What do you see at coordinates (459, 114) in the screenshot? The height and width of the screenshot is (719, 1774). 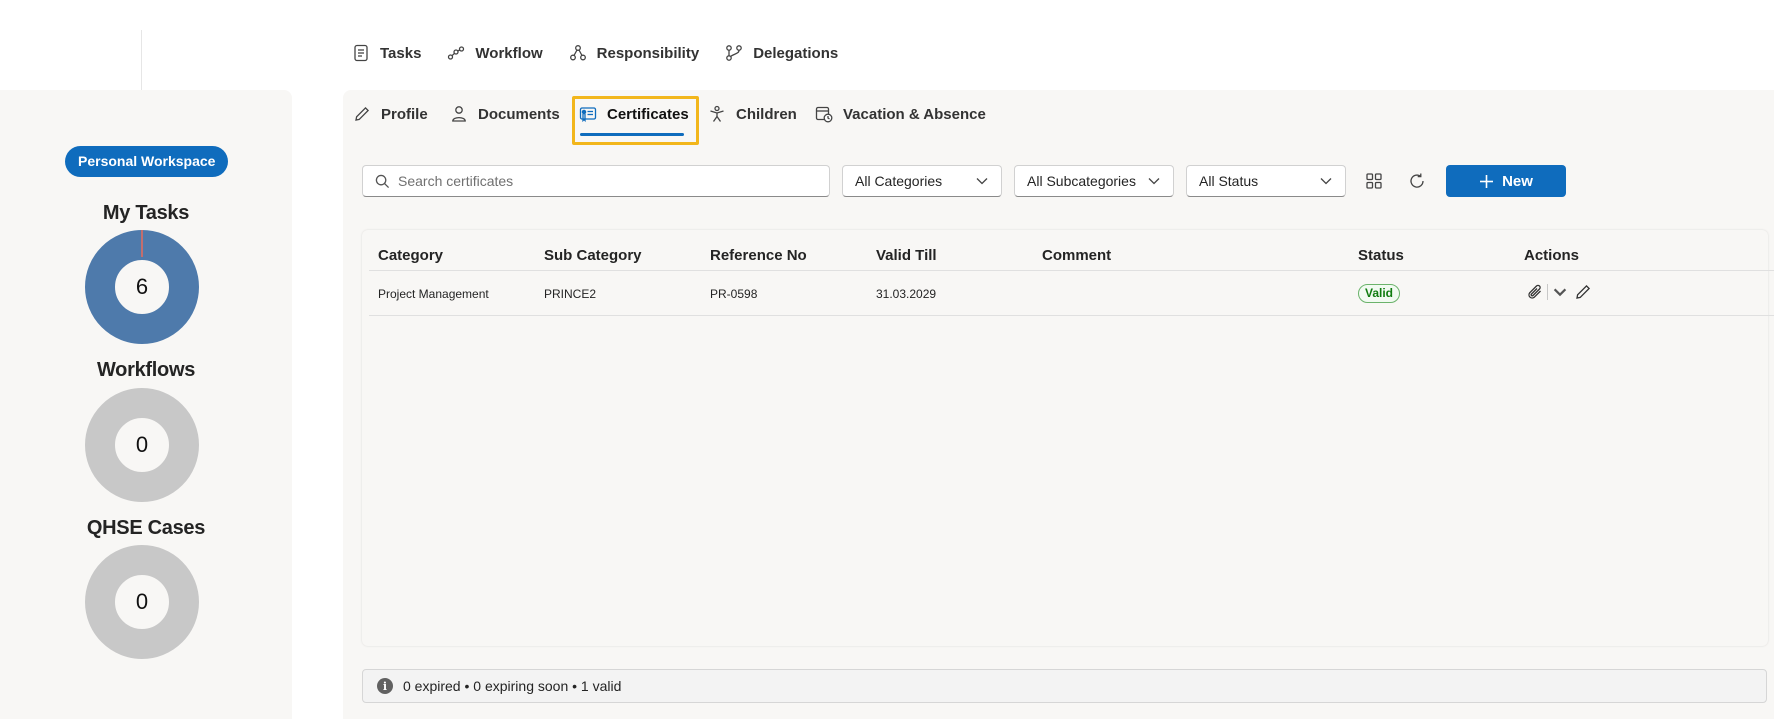 I see `person-icon` at bounding box center [459, 114].